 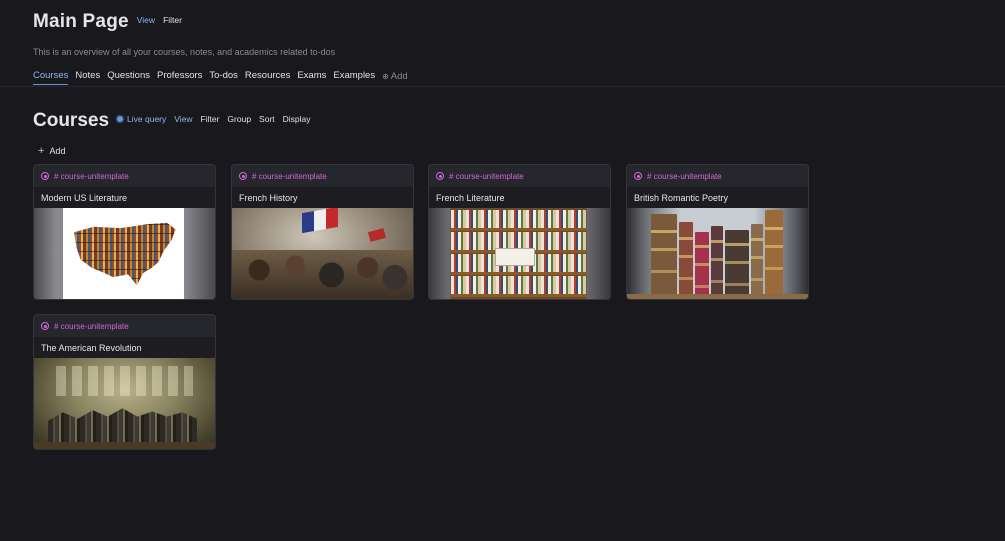 I want to click on section-group-button: Group, so click(x=239, y=119).